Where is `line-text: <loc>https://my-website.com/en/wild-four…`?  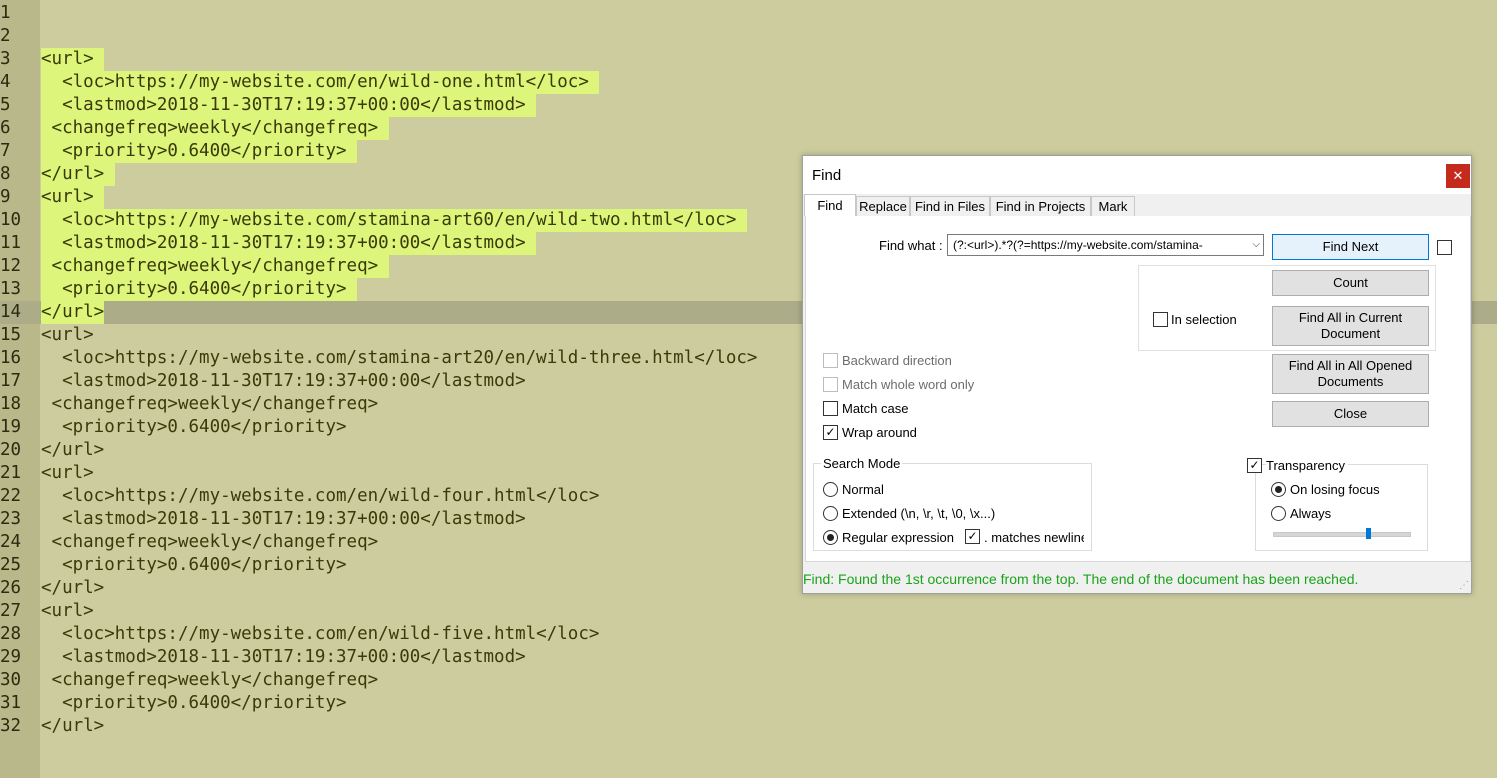
line-text: <loc>https://my-website.com/en/wild-four… is located at coordinates (320, 496).